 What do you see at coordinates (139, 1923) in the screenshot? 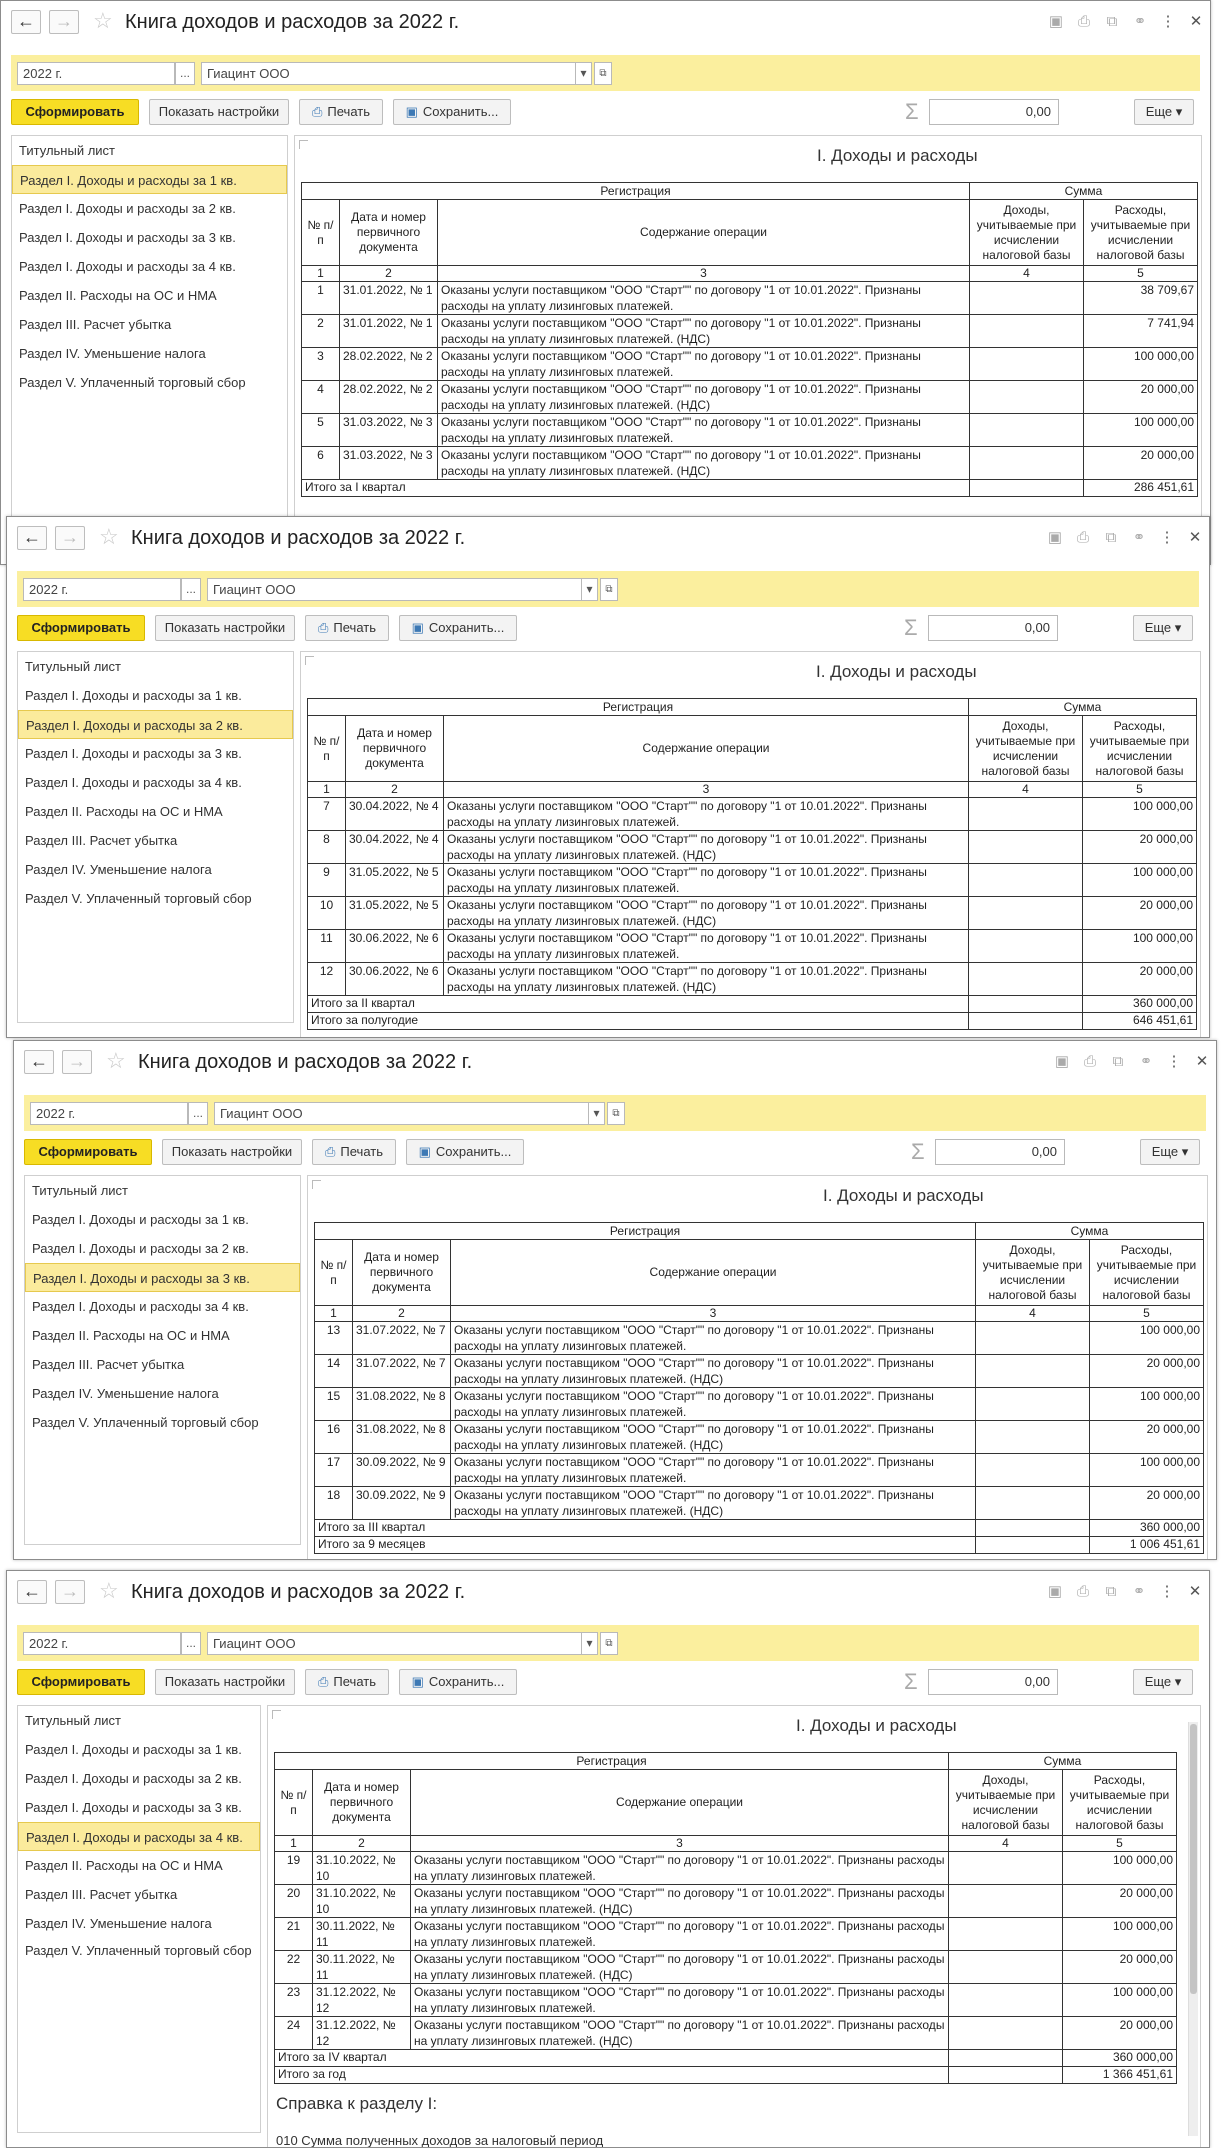
I see `sidebar-item-7: Раздел IV. Уменьшение налога` at bounding box center [139, 1923].